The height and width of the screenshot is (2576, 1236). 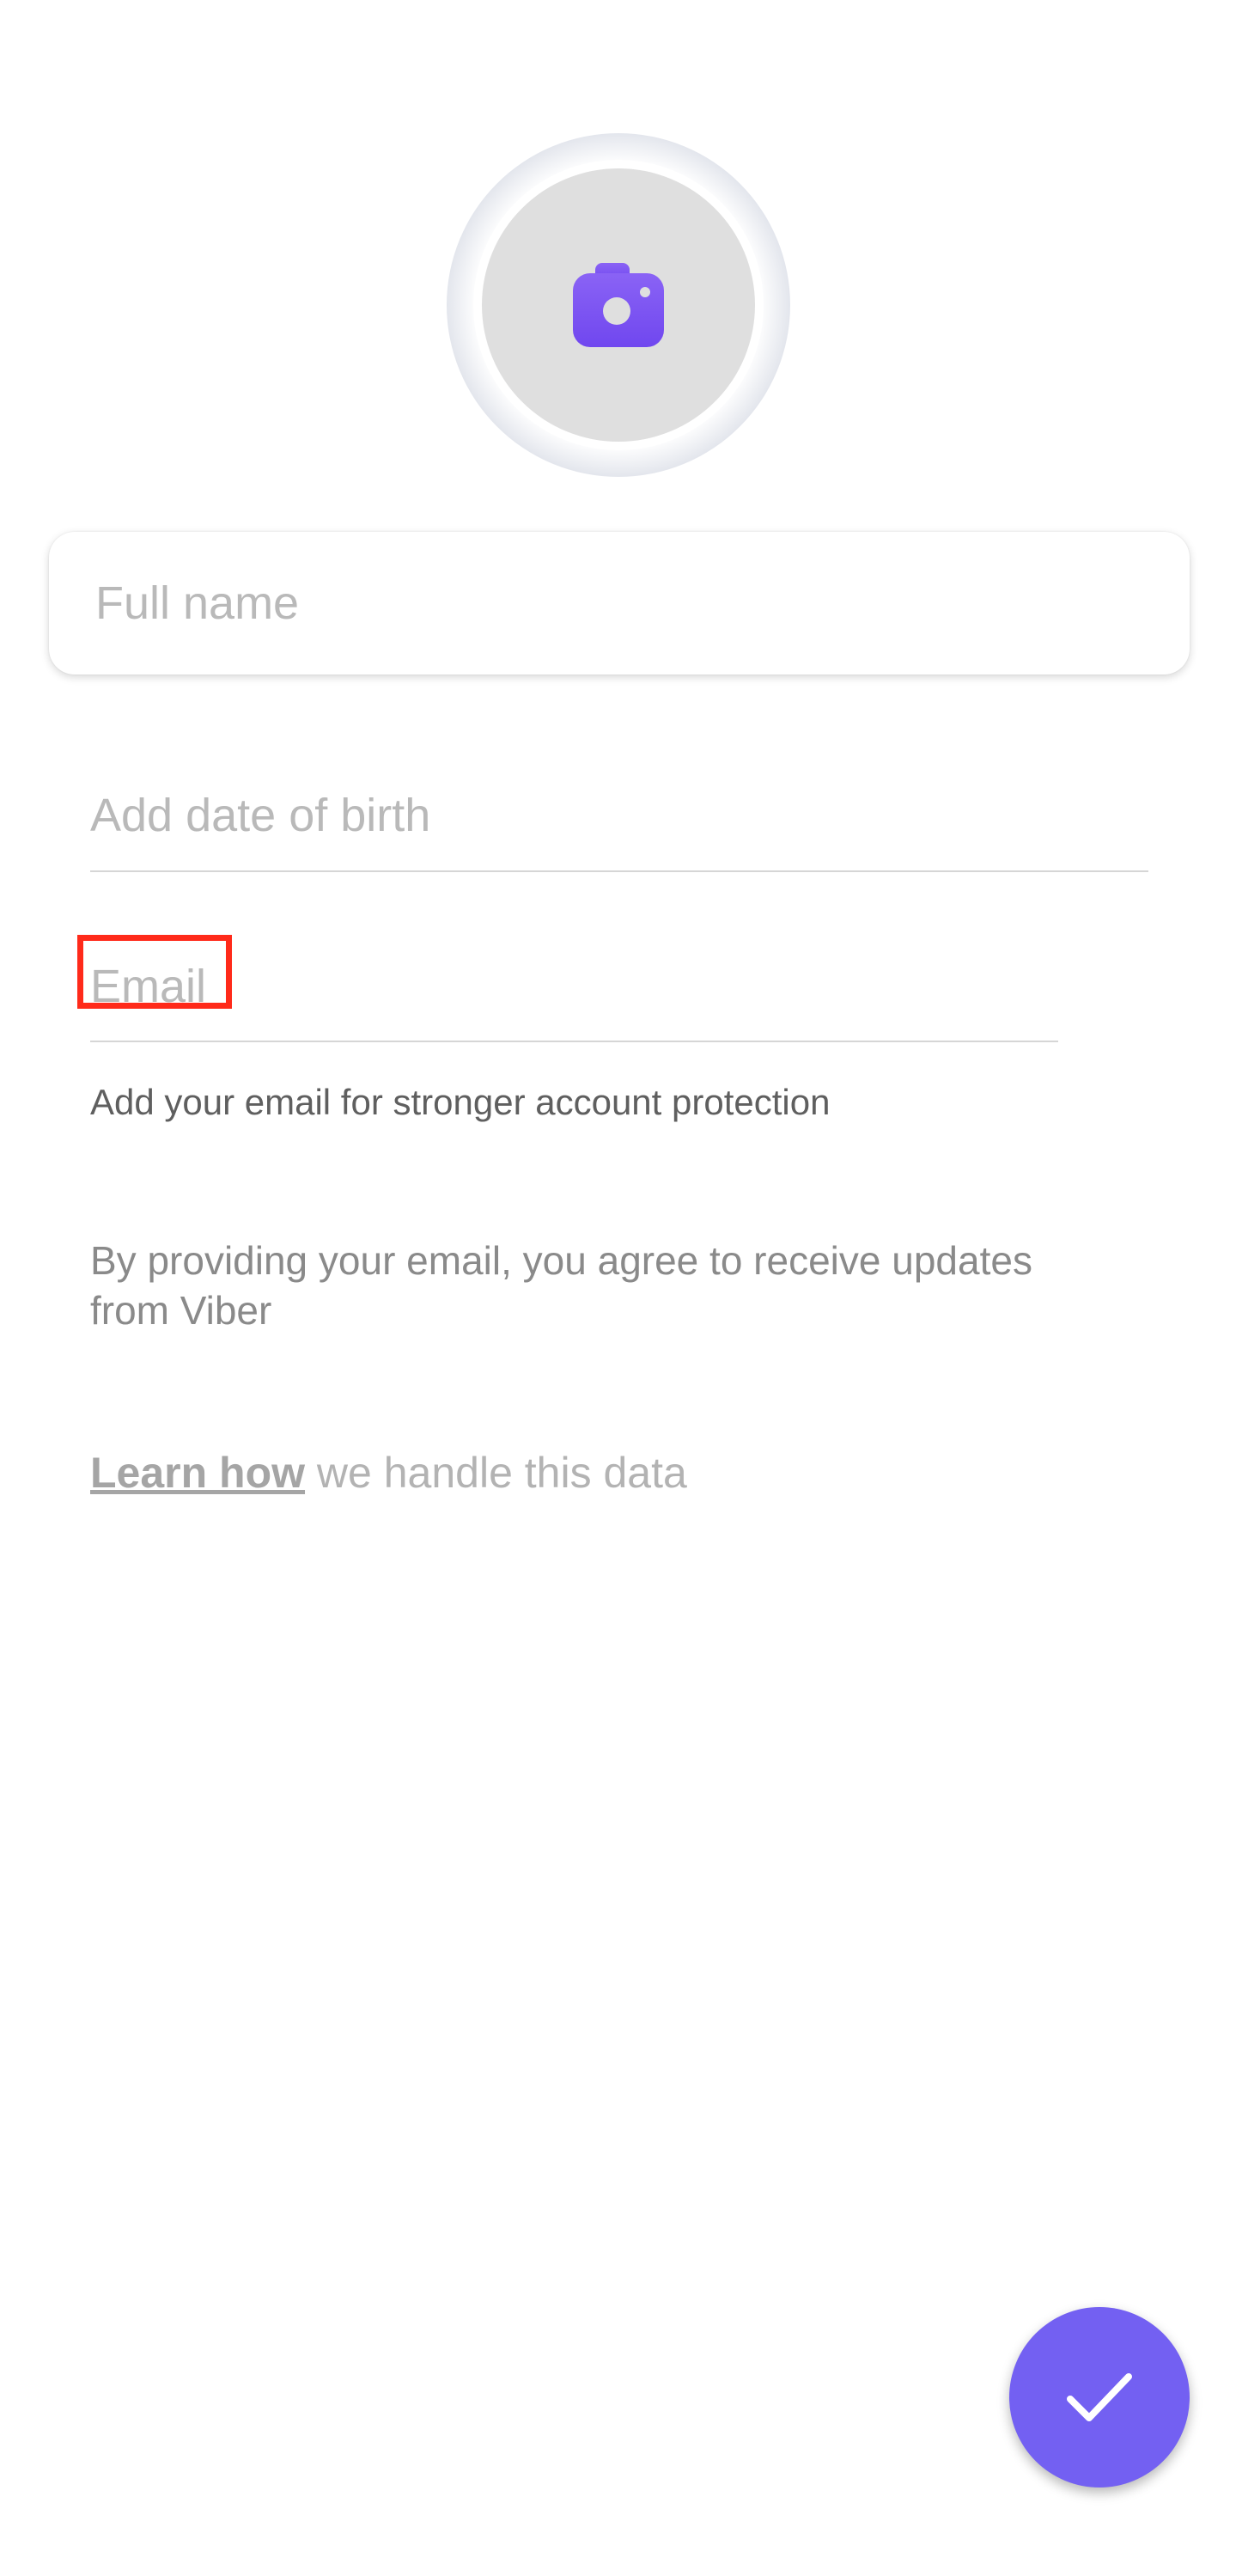 What do you see at coordinates (197, 1473) in the screenshot?
I see `learn-how-link: Learn how` at bounding box center [197, 1473].